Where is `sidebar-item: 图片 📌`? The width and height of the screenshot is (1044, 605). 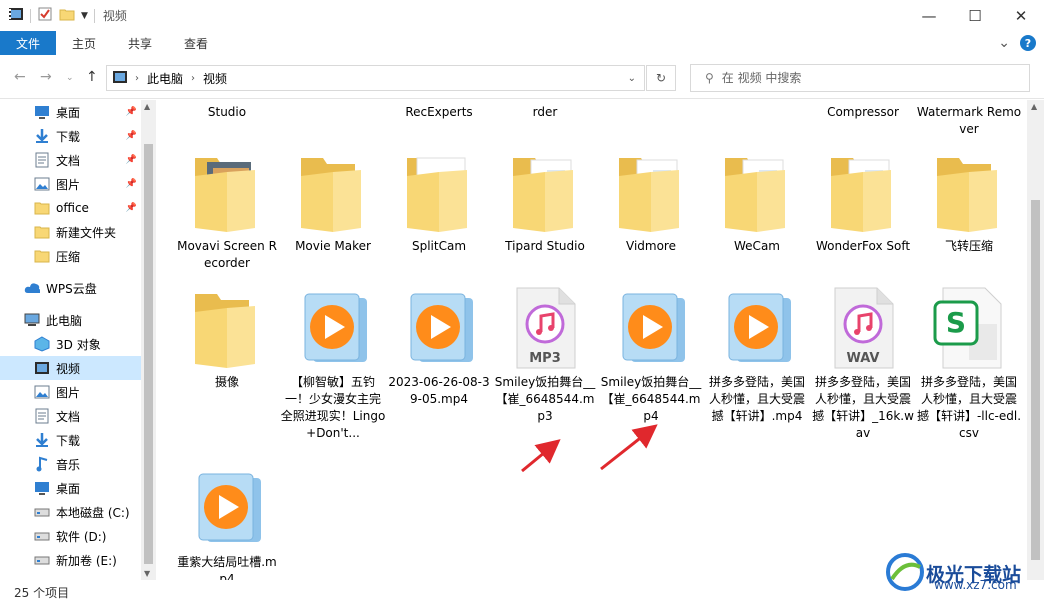
sidebar-item: 图片 📌 is located at coordinates (70, 184).